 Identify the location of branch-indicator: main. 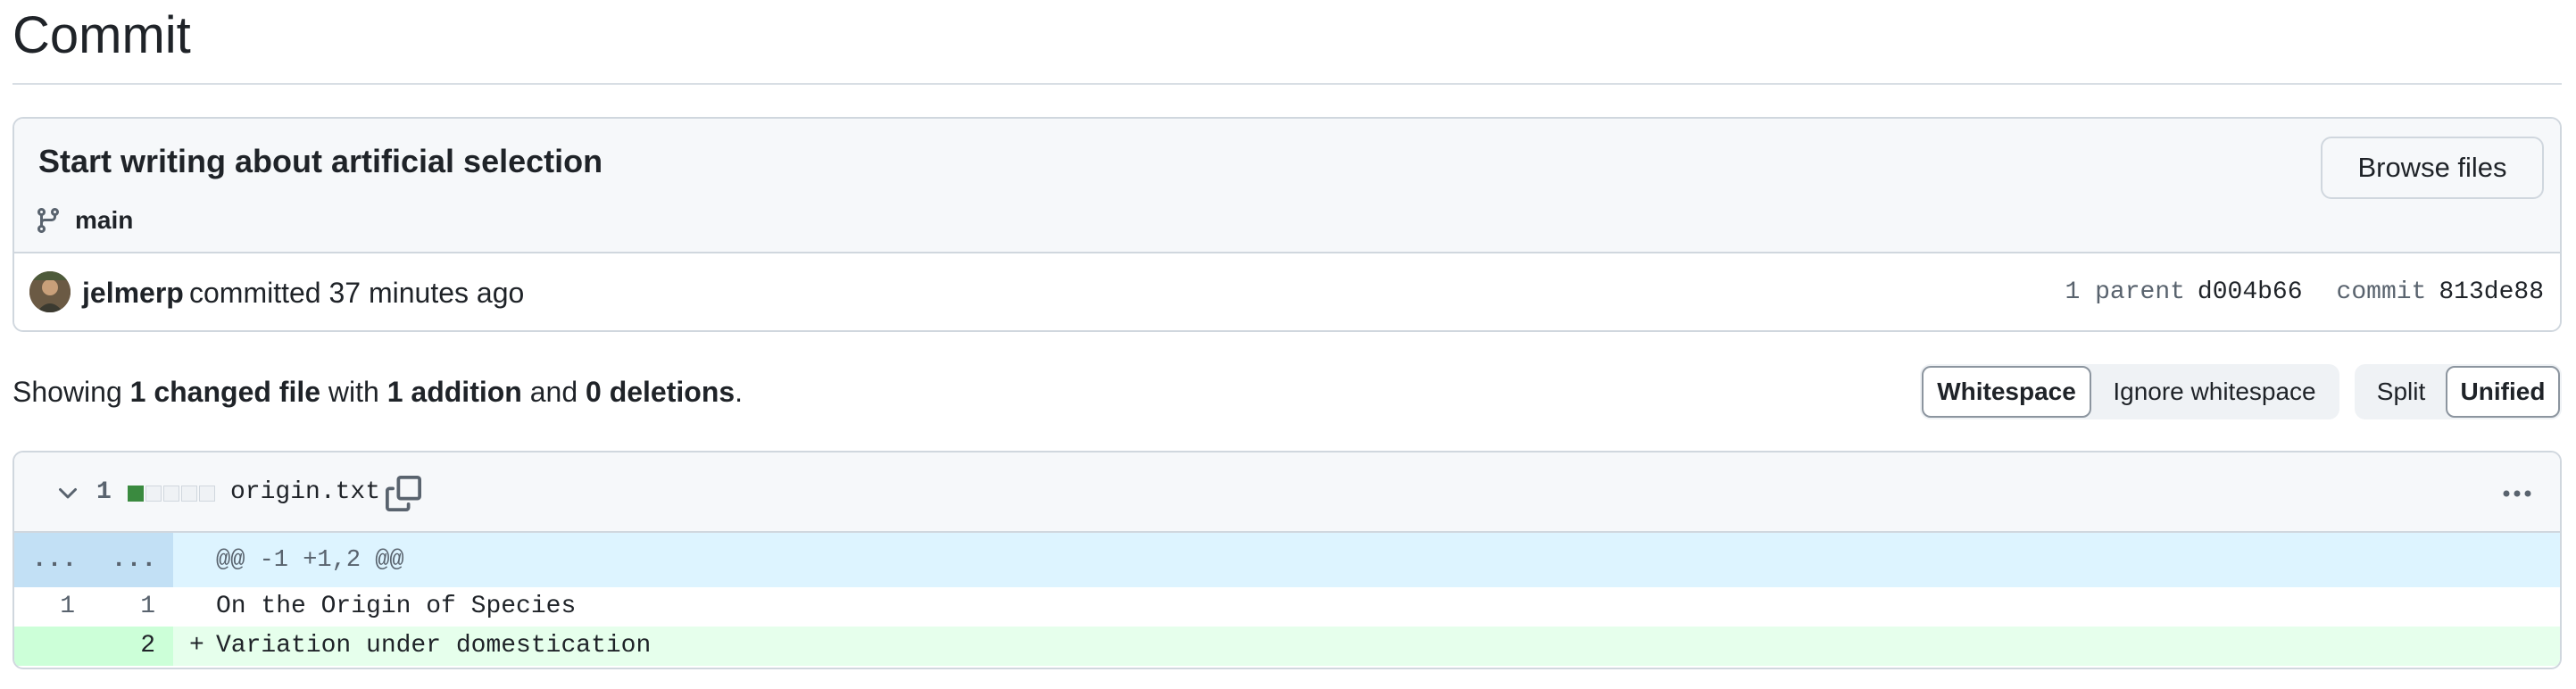
(84, 220).